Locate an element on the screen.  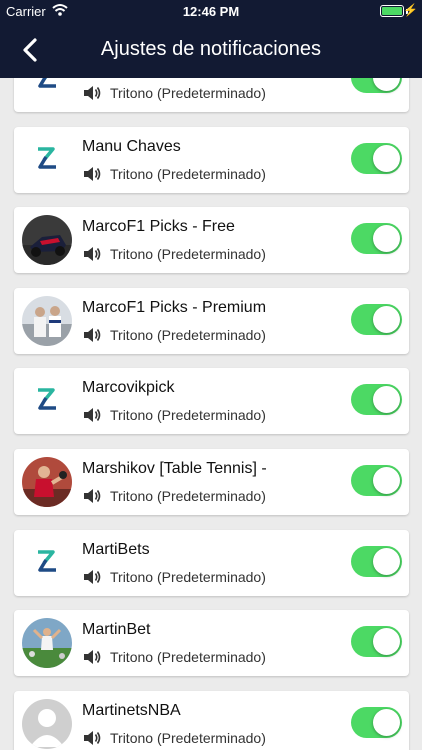
channel-name: MartinBet is located at coordinates (116, 629).